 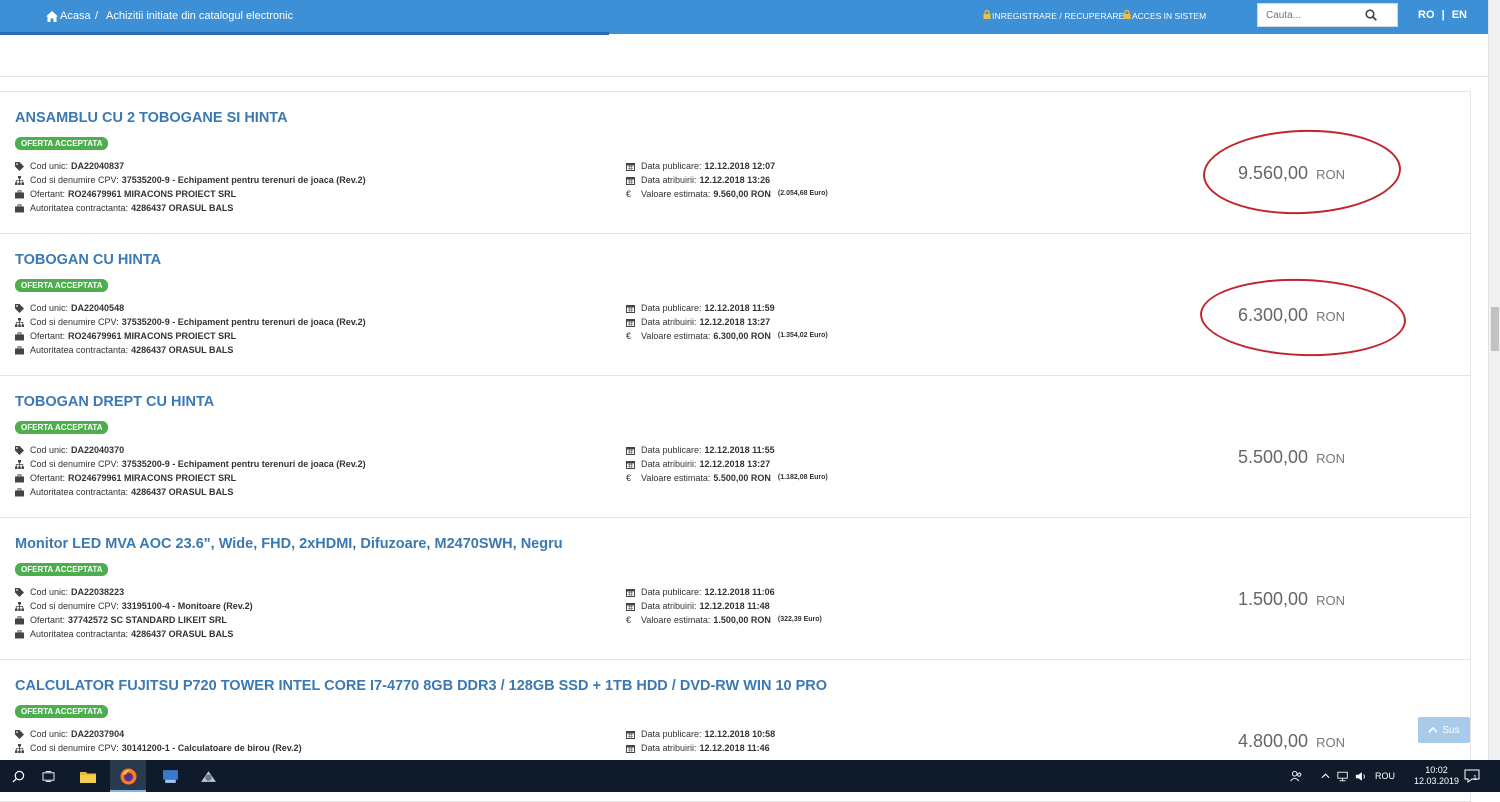 I want to click on clock-date: 12.03.2019, so click(x=1437, y=781).